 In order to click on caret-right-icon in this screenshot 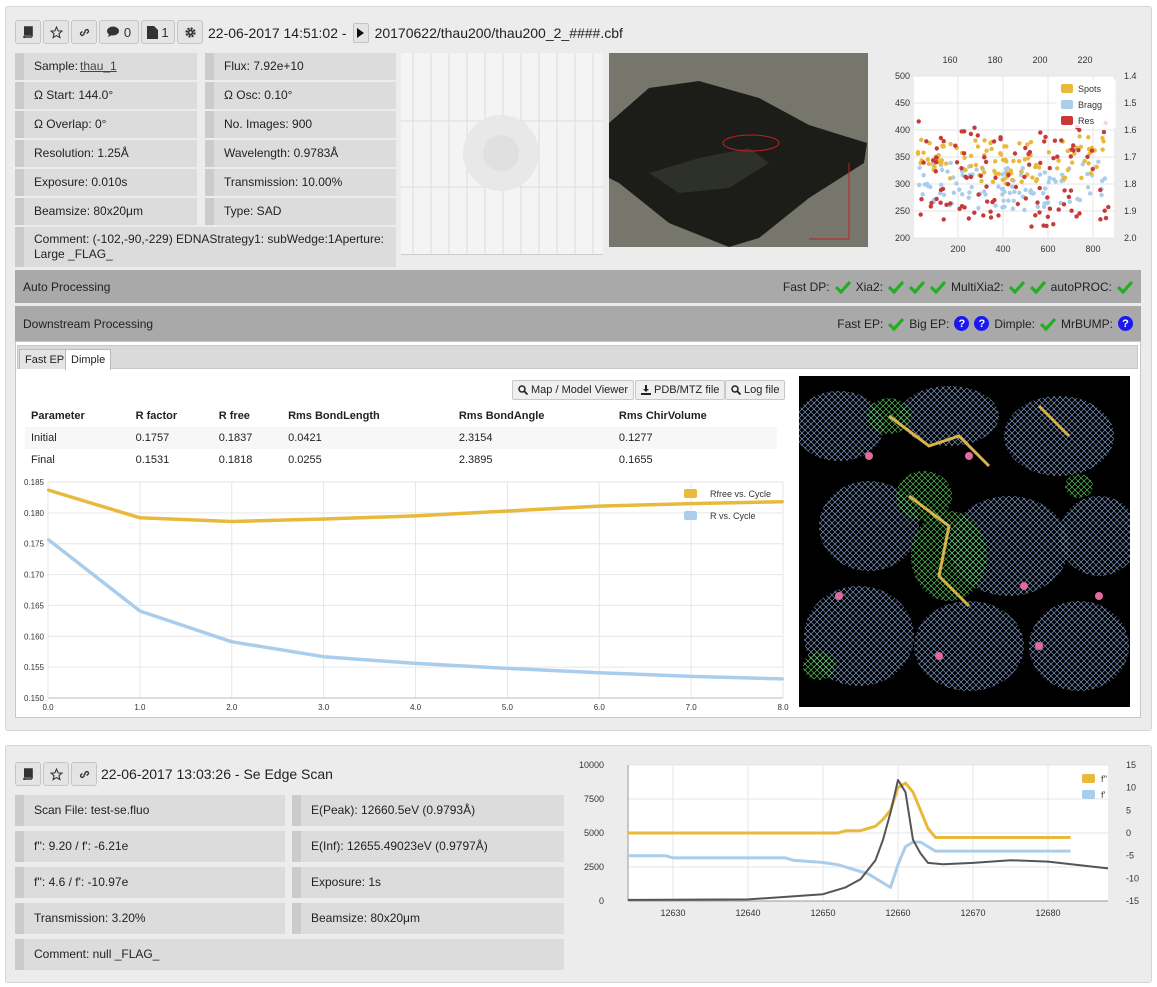, I will do `click(361, 33)`.